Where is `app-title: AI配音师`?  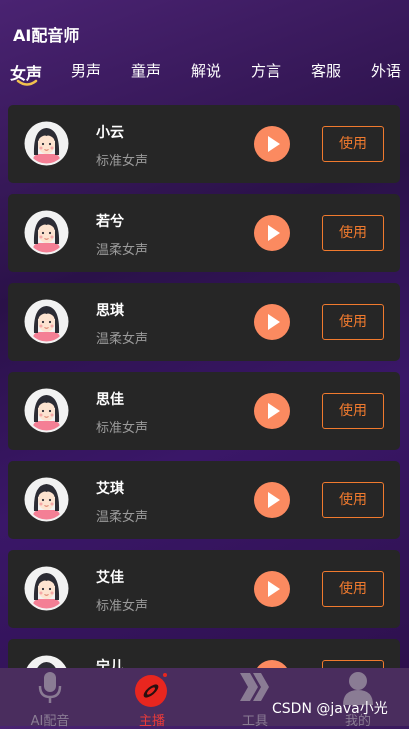 app-title: AI配音师 is located at coordinates (46, 35).